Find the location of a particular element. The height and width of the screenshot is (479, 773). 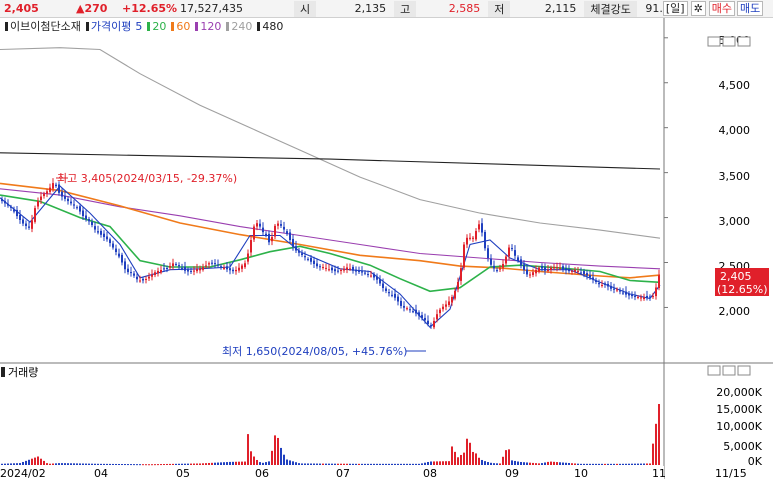

x-label: 08 is located at coordinates (430, 473).